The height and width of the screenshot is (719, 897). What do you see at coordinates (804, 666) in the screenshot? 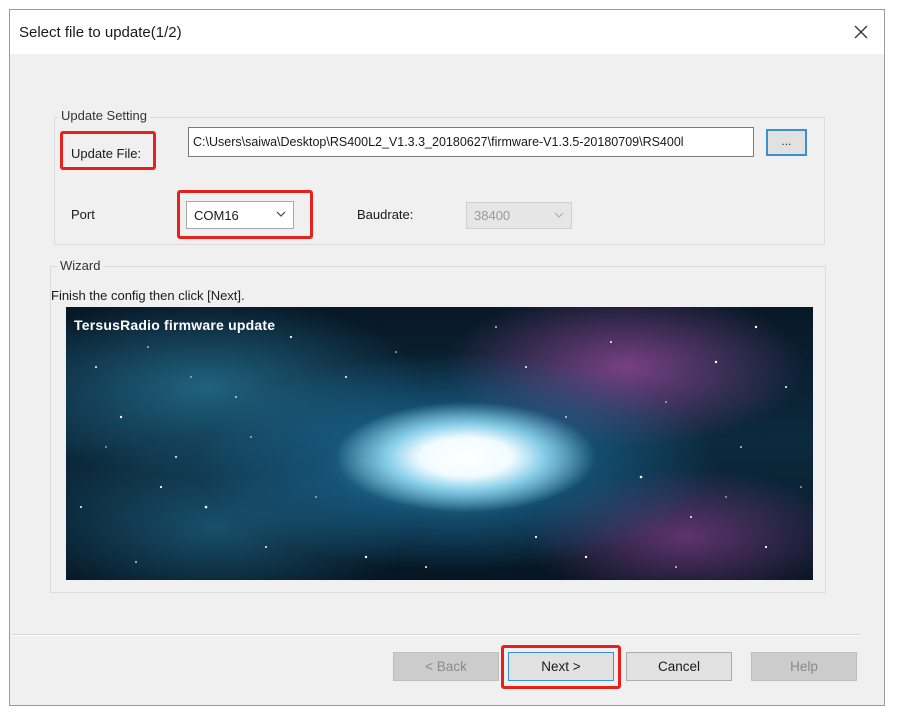
I see `help-button: Help` at bounding box center [804, 666].